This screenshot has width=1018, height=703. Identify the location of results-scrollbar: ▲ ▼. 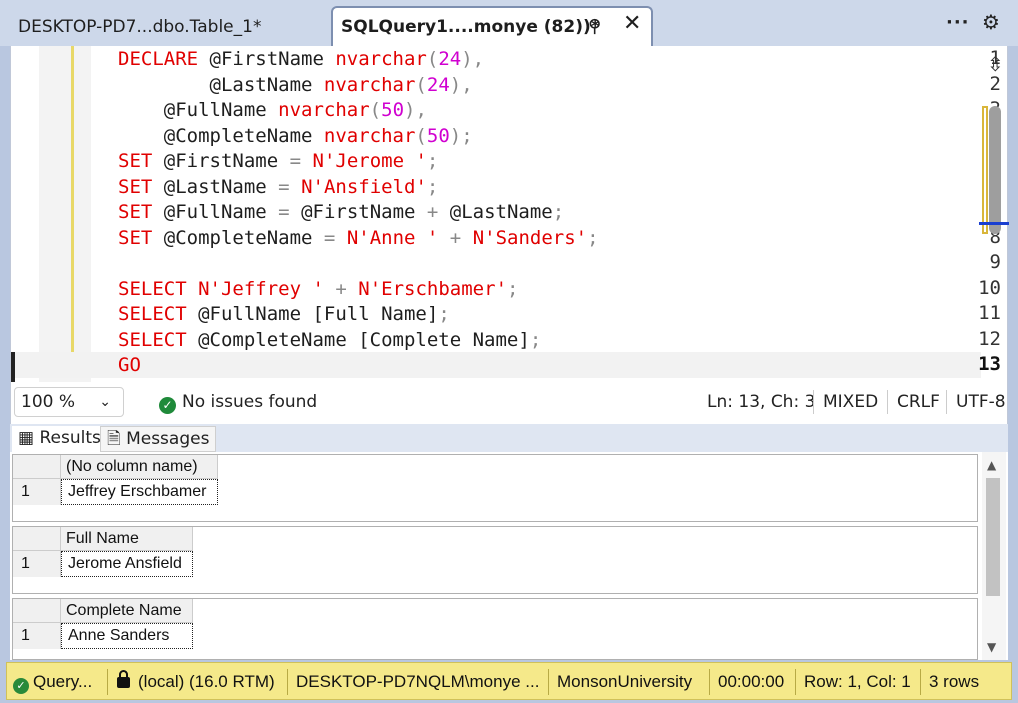
(994, 556).